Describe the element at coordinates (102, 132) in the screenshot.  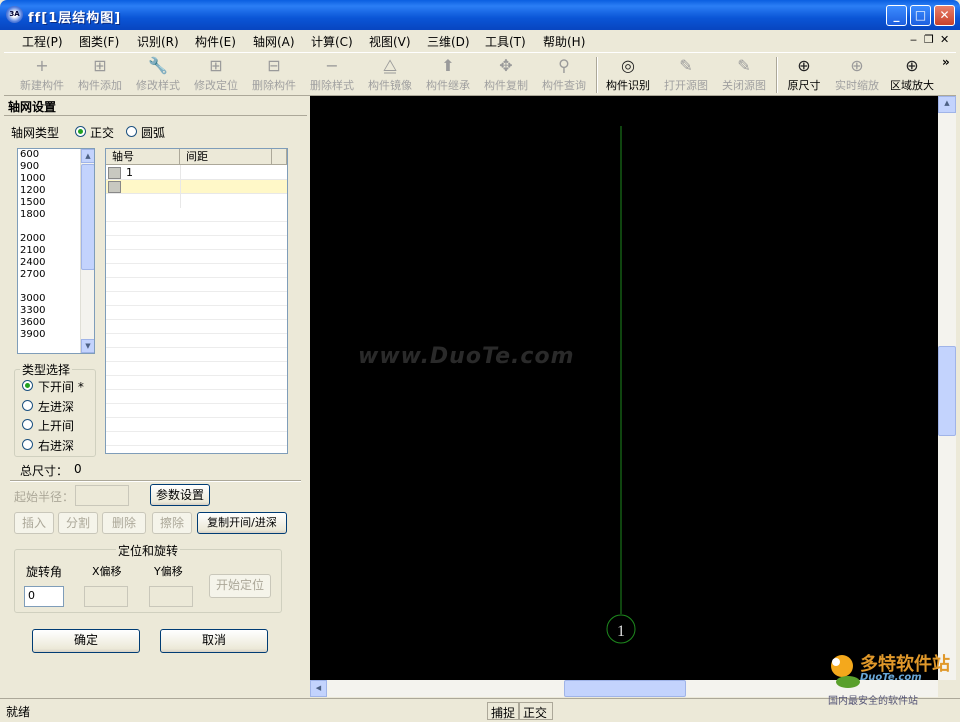
I see `grid-type-orthogonal-label: 正交` at that location.